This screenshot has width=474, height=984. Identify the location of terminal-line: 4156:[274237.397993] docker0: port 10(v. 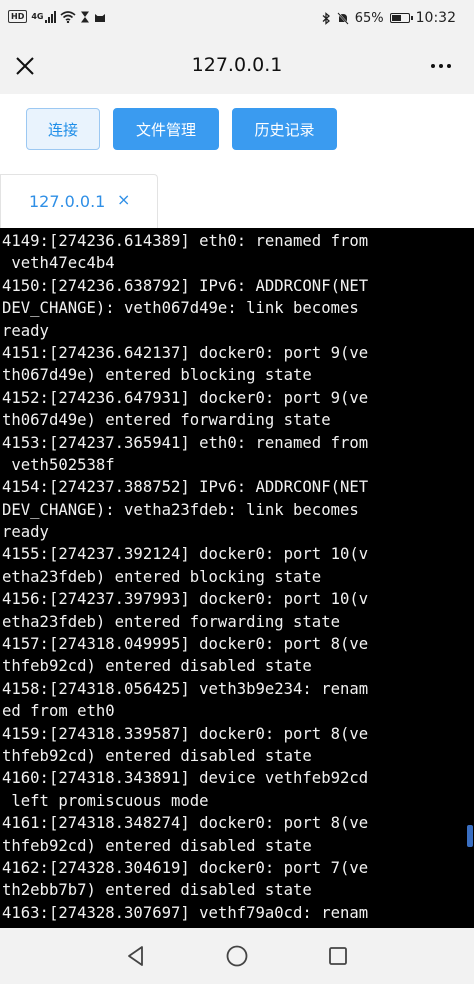
(185, 599).